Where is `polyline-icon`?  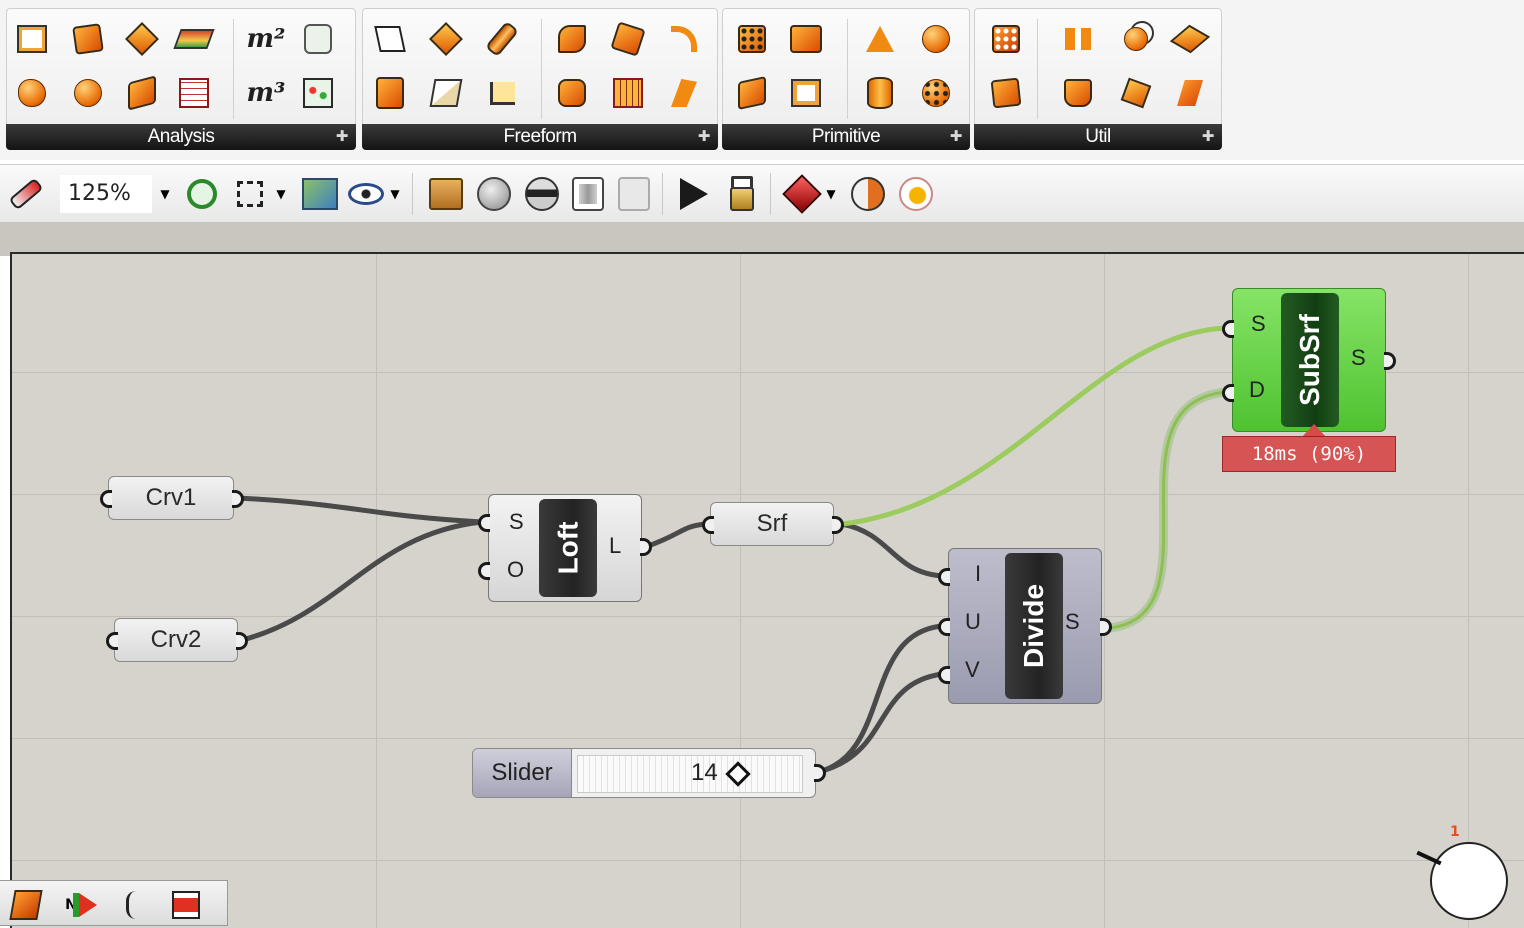
polyline-icon is located at coordinates (390, 39).